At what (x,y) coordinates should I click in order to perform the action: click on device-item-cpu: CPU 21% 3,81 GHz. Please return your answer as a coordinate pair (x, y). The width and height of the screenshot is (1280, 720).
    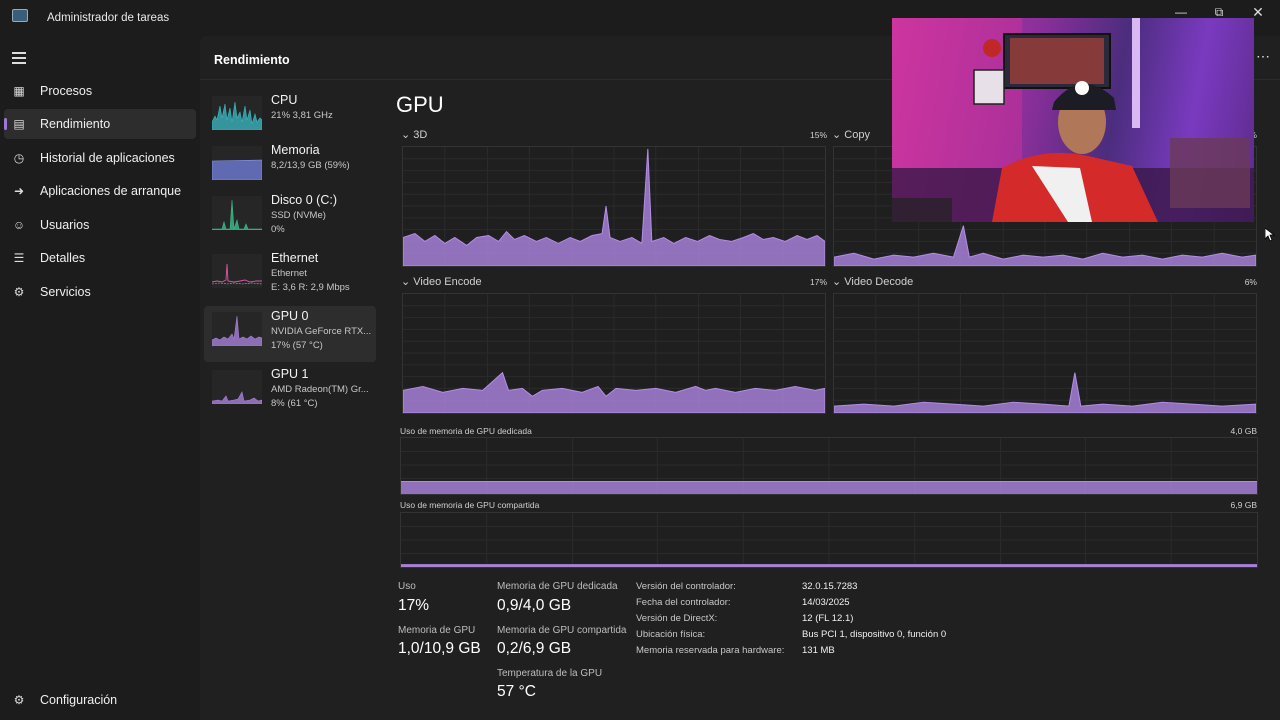
    Looking at the image, I should click on (290, 118).